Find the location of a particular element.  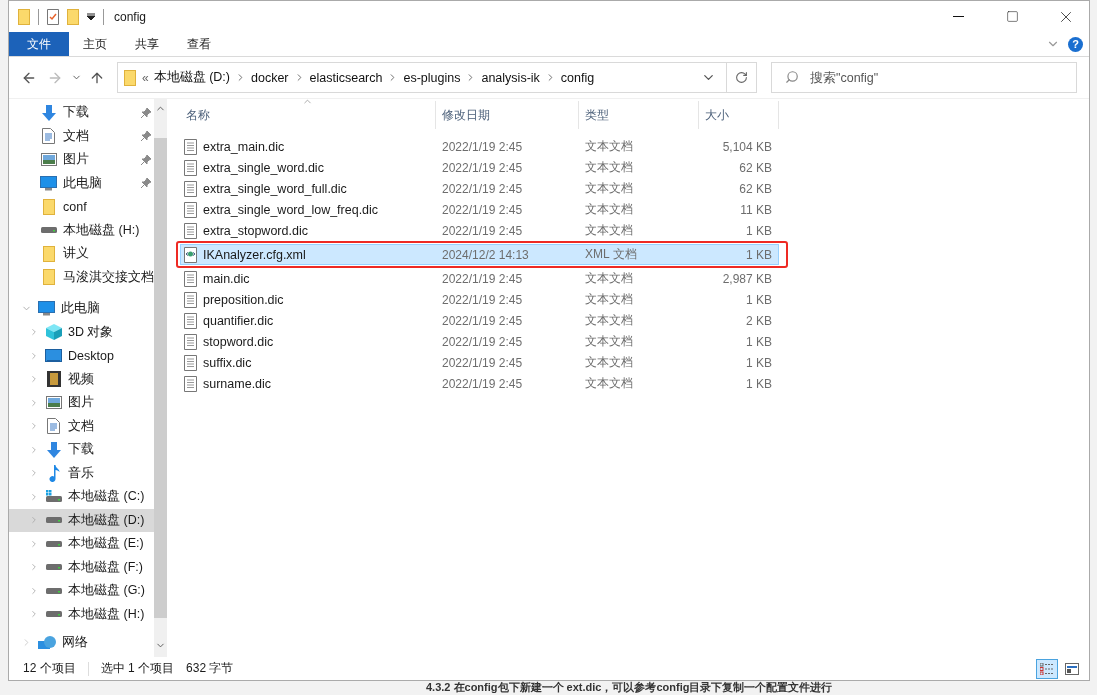

file-name: extra_stopword.dic is located at coordinates (255, 230).